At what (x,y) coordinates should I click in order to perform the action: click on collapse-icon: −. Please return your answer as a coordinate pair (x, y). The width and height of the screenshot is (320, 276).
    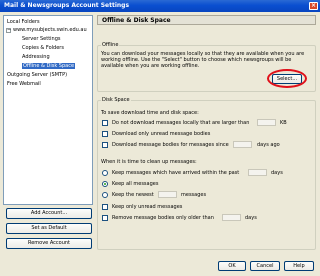
    Looking at the image, I should click on (8, 30).